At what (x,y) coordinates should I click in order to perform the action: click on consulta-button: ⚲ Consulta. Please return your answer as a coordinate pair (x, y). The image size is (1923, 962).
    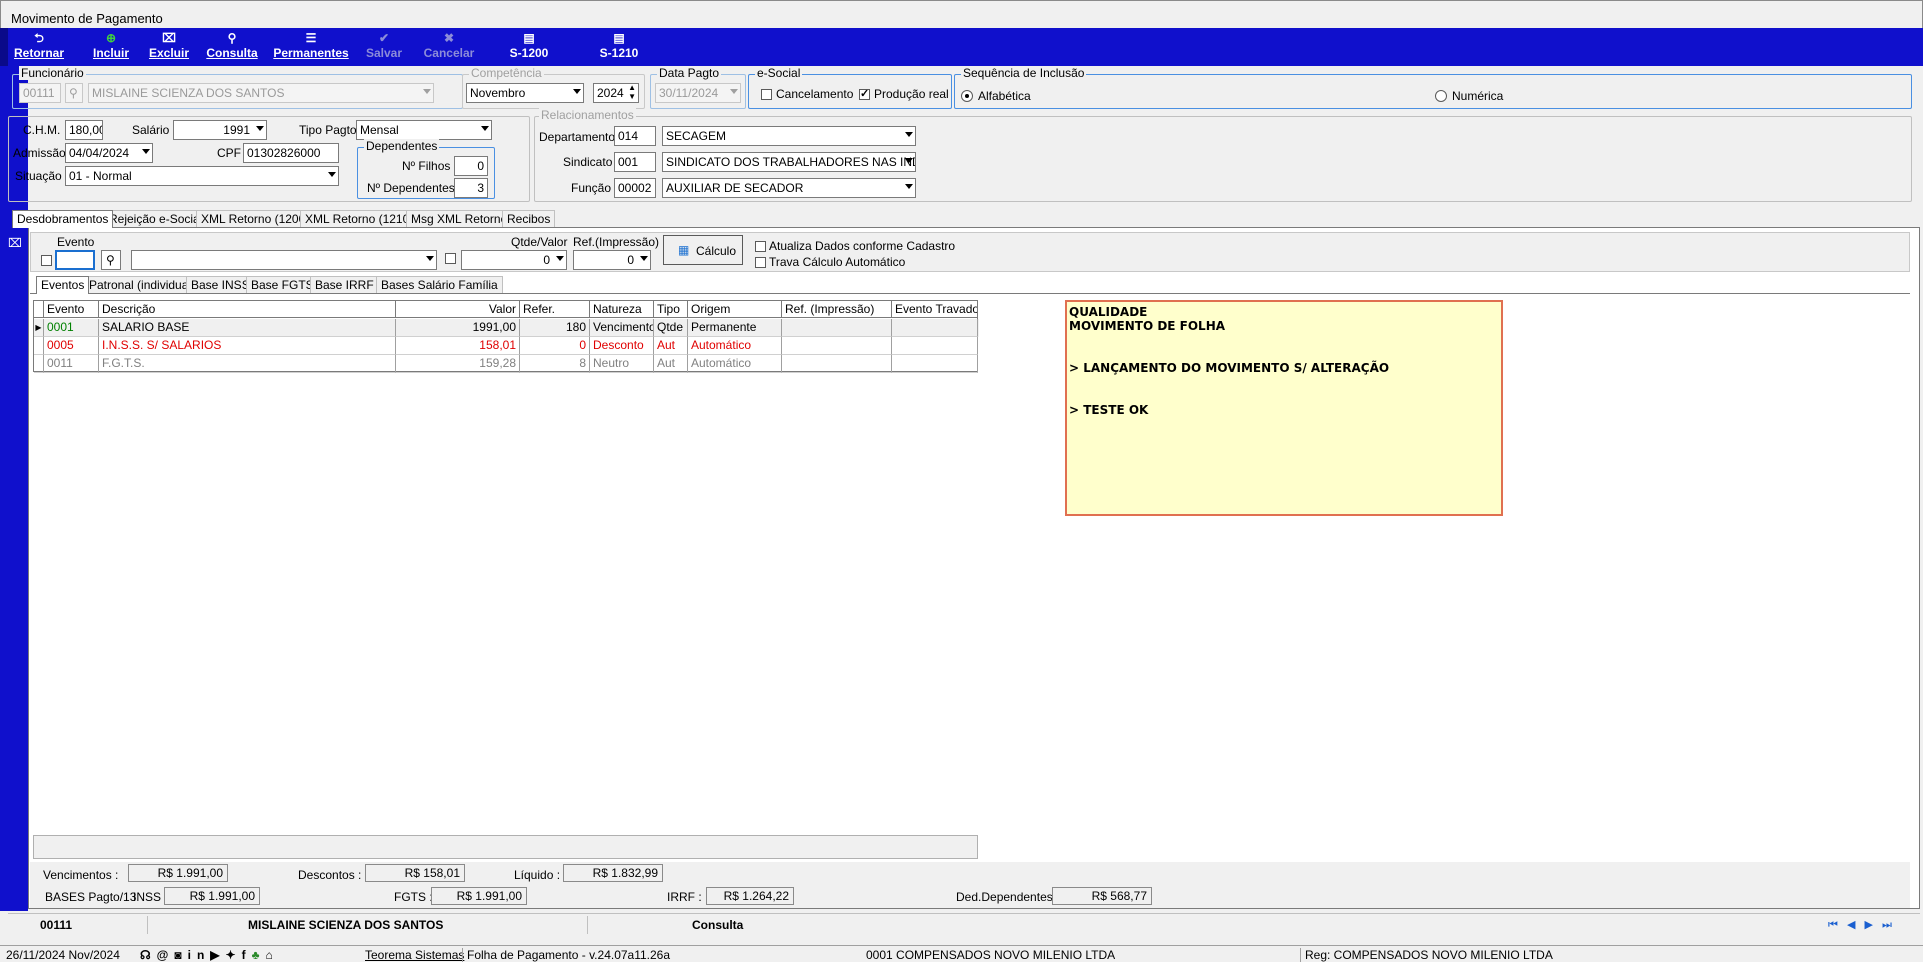
    Looking at the image, I should click on (232, 47).